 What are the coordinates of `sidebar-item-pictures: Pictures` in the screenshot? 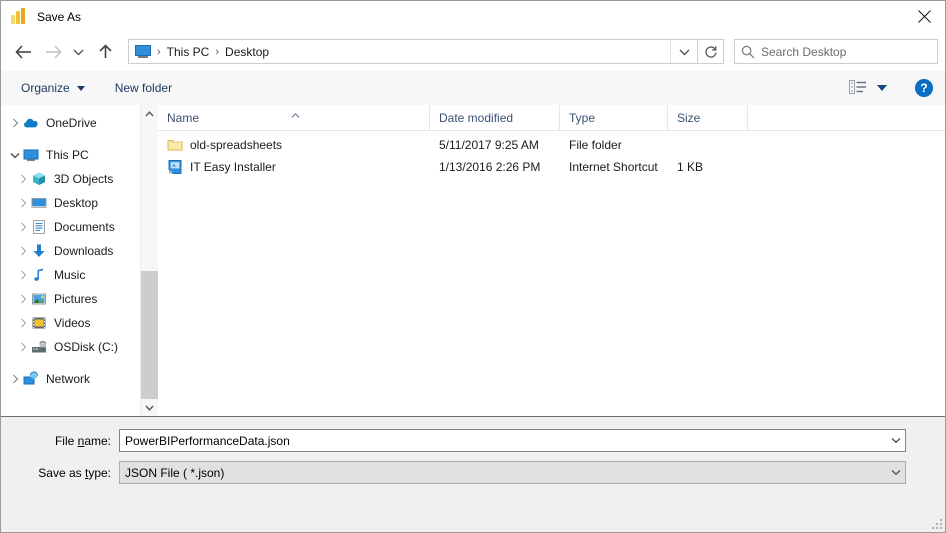 It's located at (70, 299).